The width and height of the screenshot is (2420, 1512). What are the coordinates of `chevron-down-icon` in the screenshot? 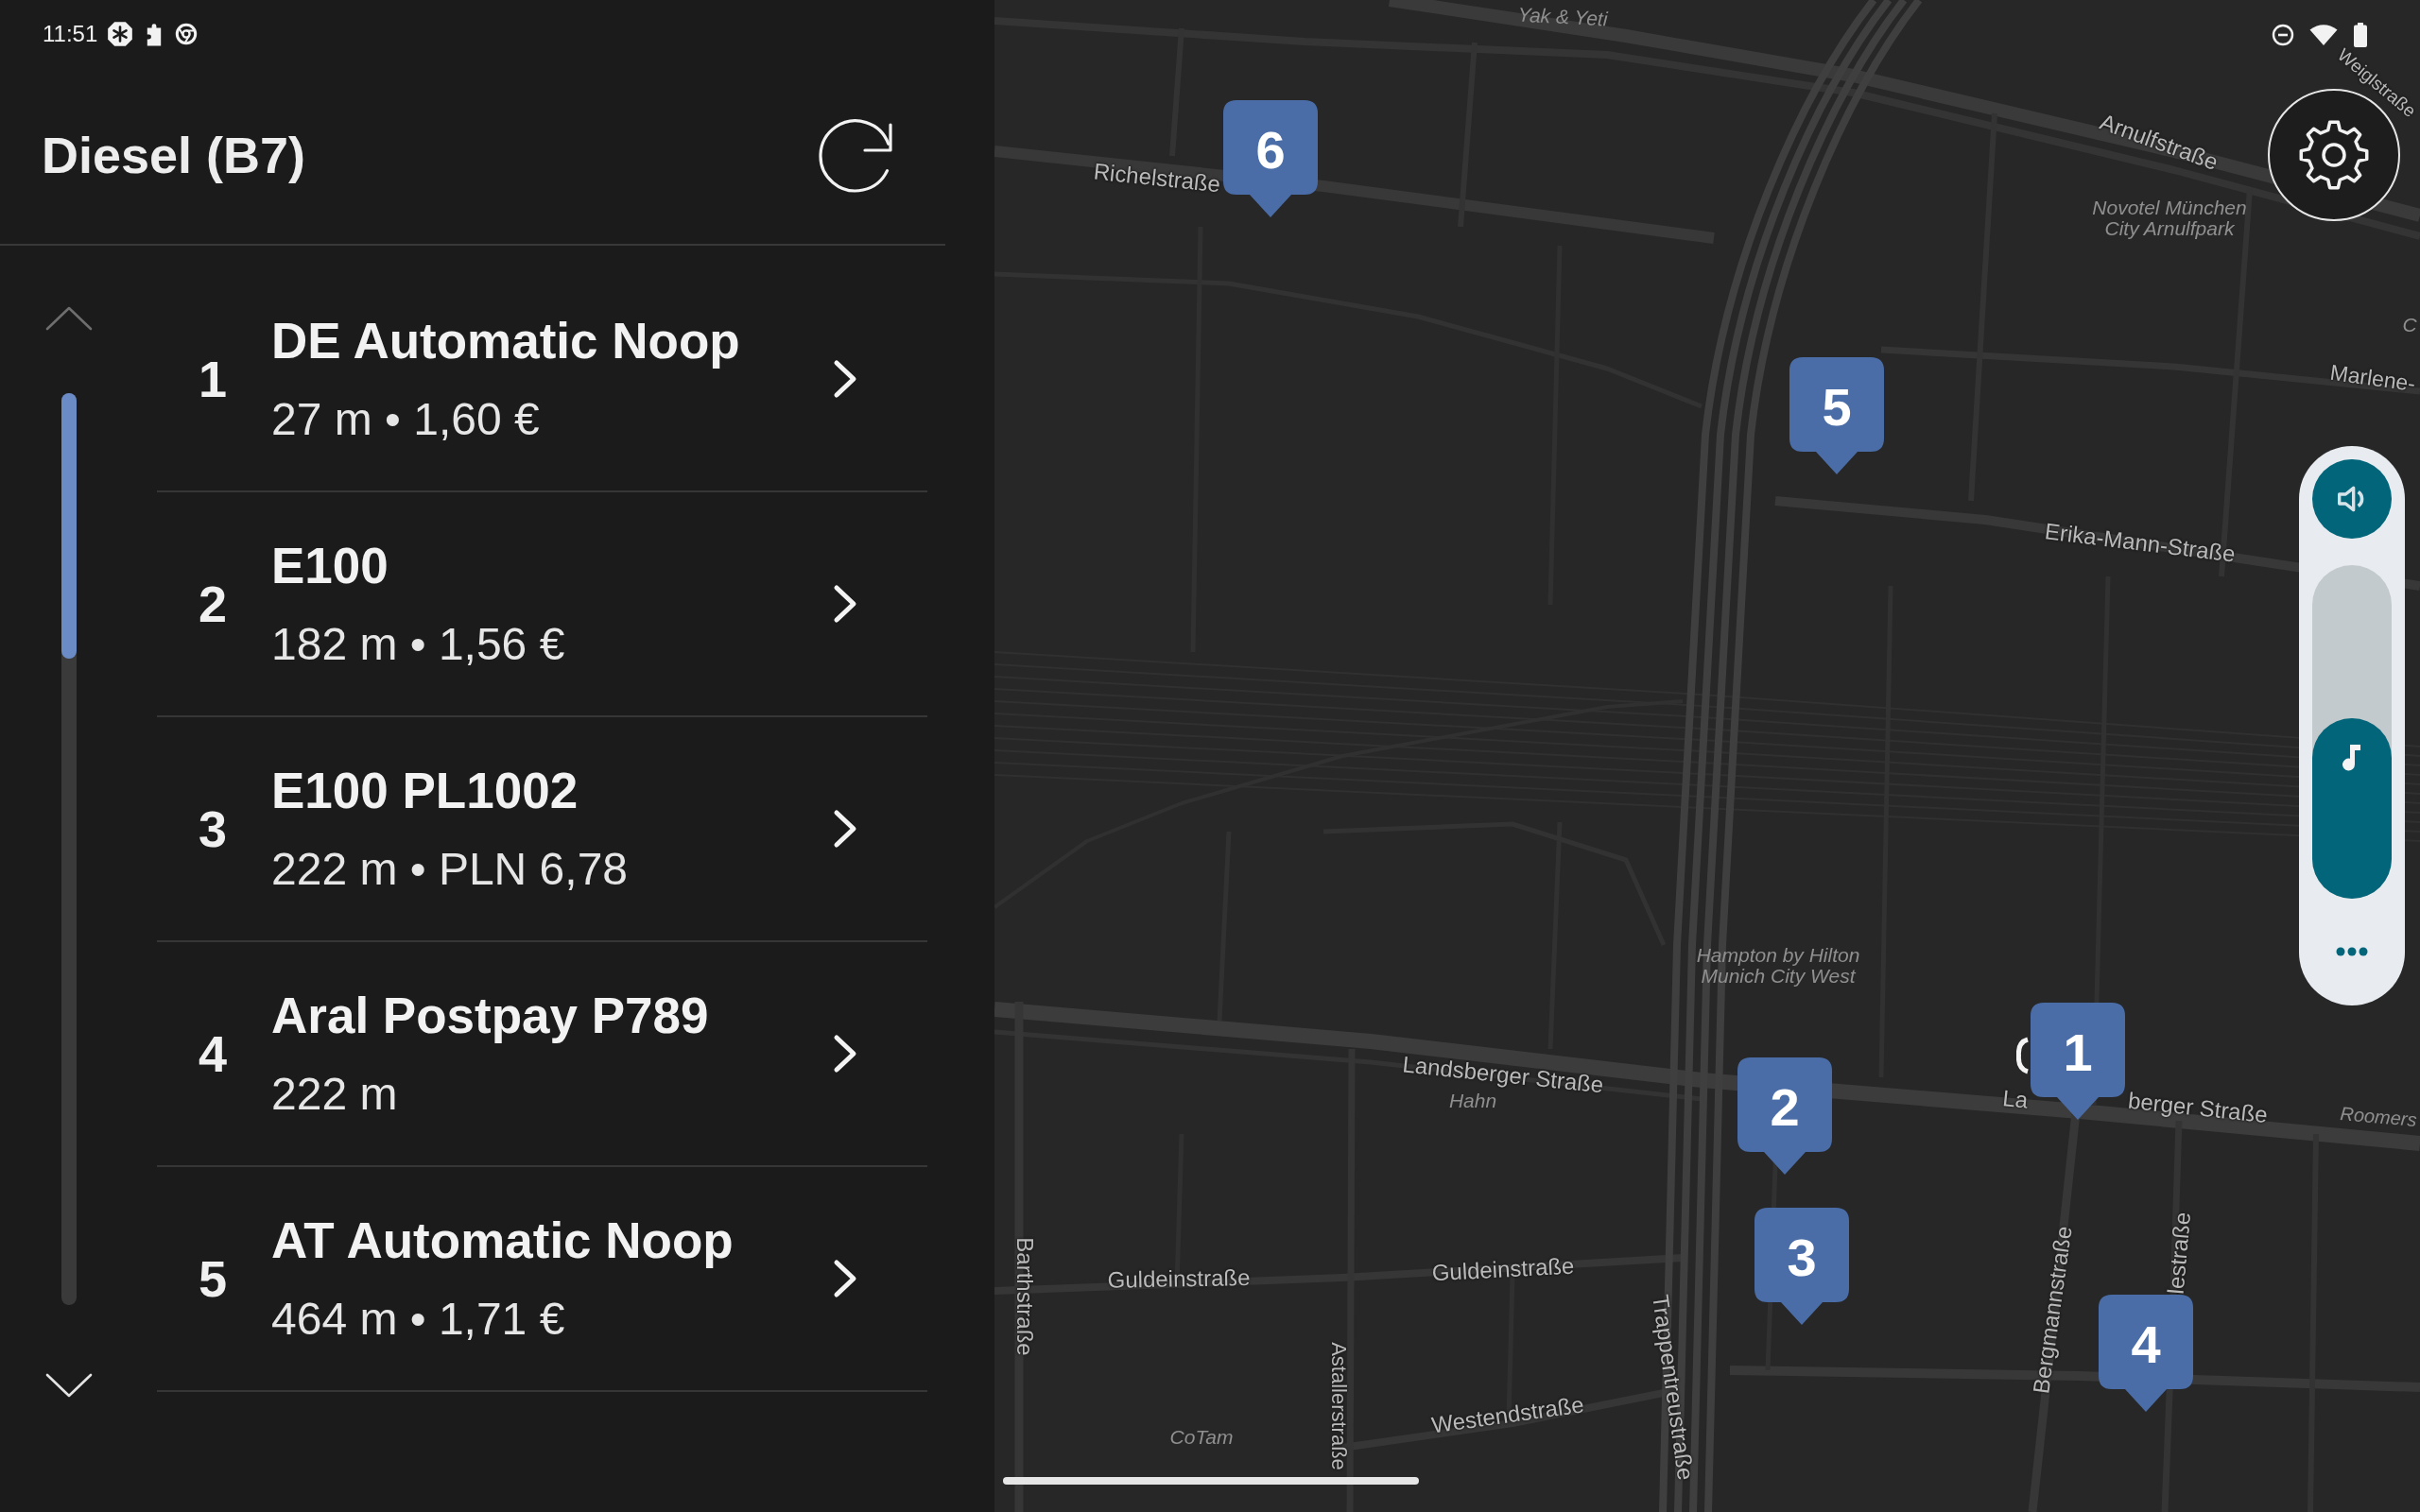 It's located at (69, 1385).